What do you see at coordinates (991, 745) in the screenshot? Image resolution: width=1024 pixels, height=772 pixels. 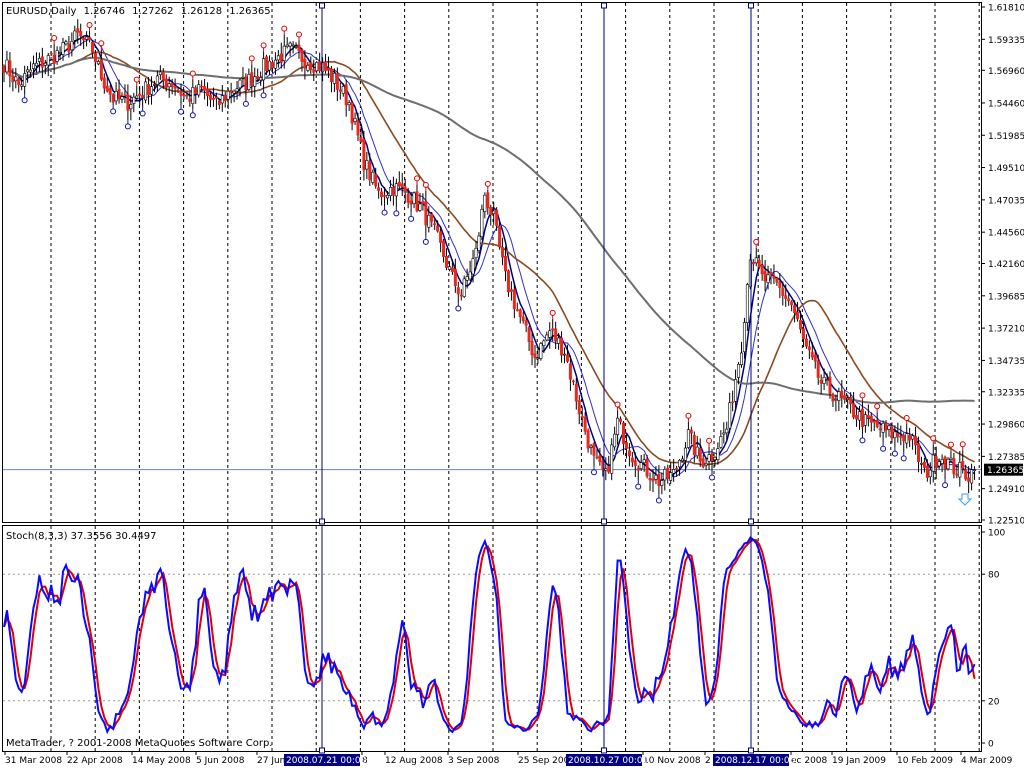 I see `stoch-tick-label: 0` at bounding box center [991, 745].